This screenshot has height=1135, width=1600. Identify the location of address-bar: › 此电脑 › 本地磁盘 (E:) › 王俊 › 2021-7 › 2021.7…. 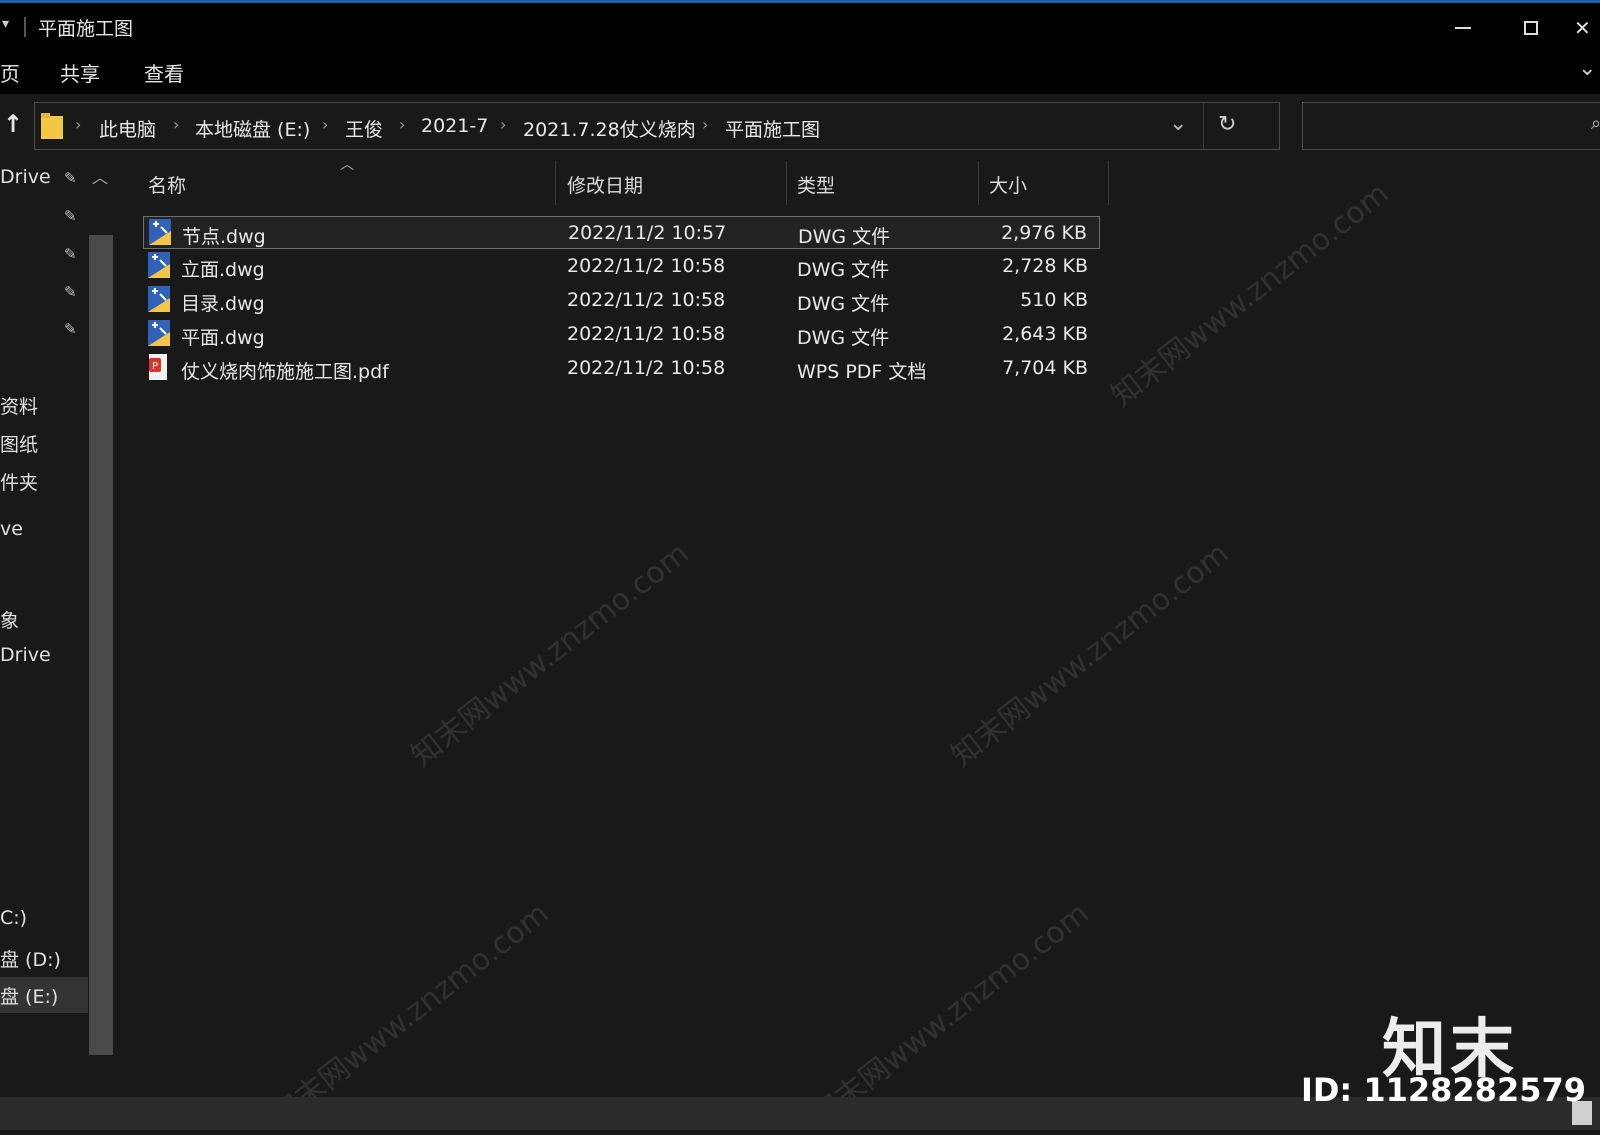
(657, 126).